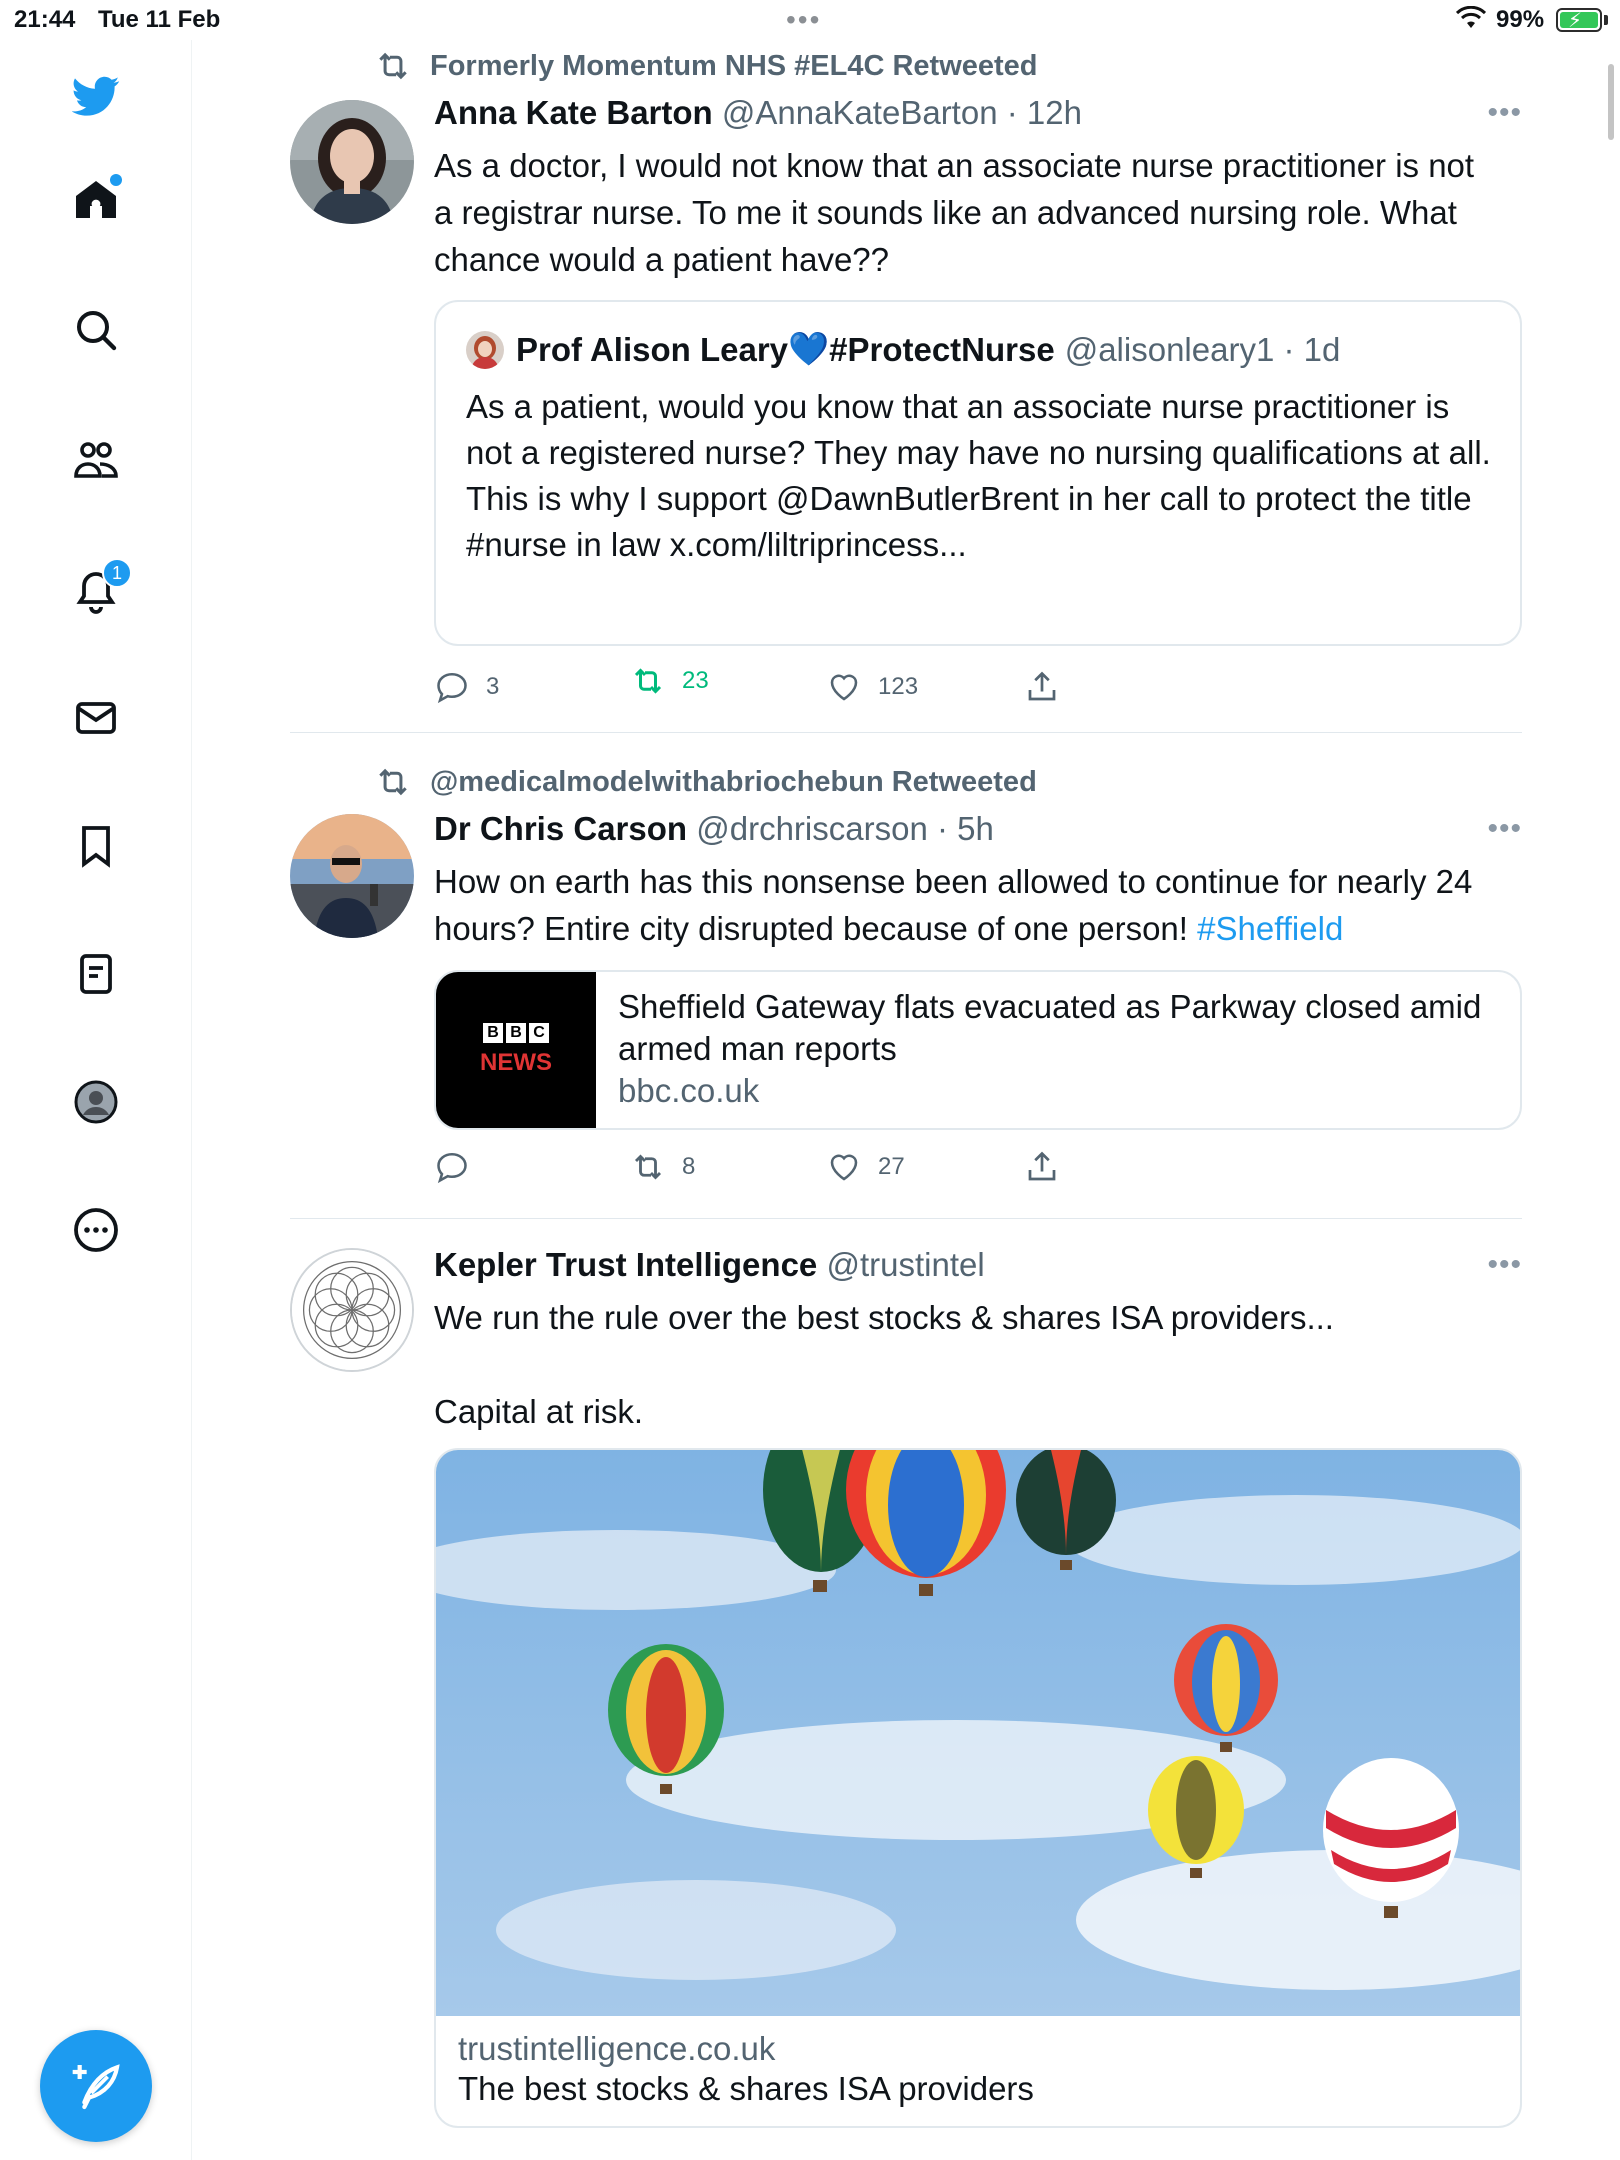 This screenshot has width=1620, height=2160. I want to click on more-options-icon, so click(96, 1230).